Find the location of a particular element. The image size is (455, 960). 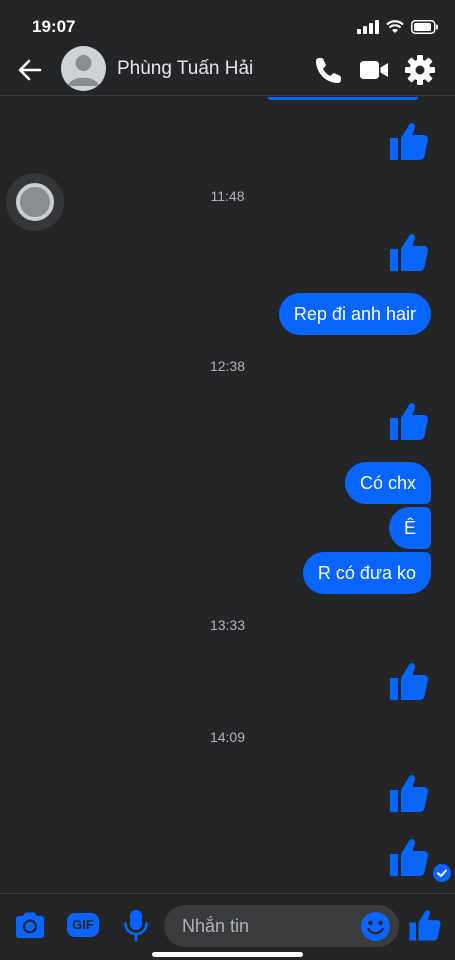

battery-icon is located at coordinates (424, 27).